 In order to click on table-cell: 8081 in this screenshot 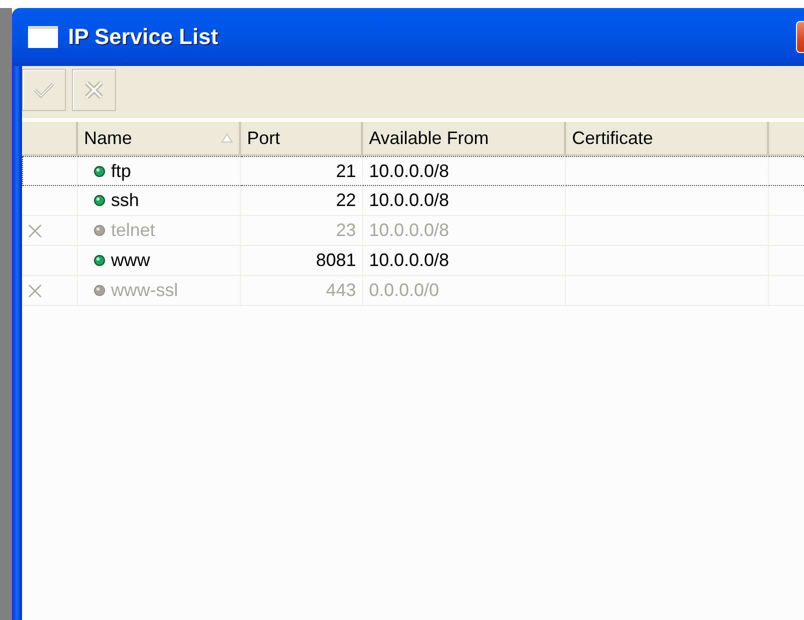, I will do `click(302, 261)`.